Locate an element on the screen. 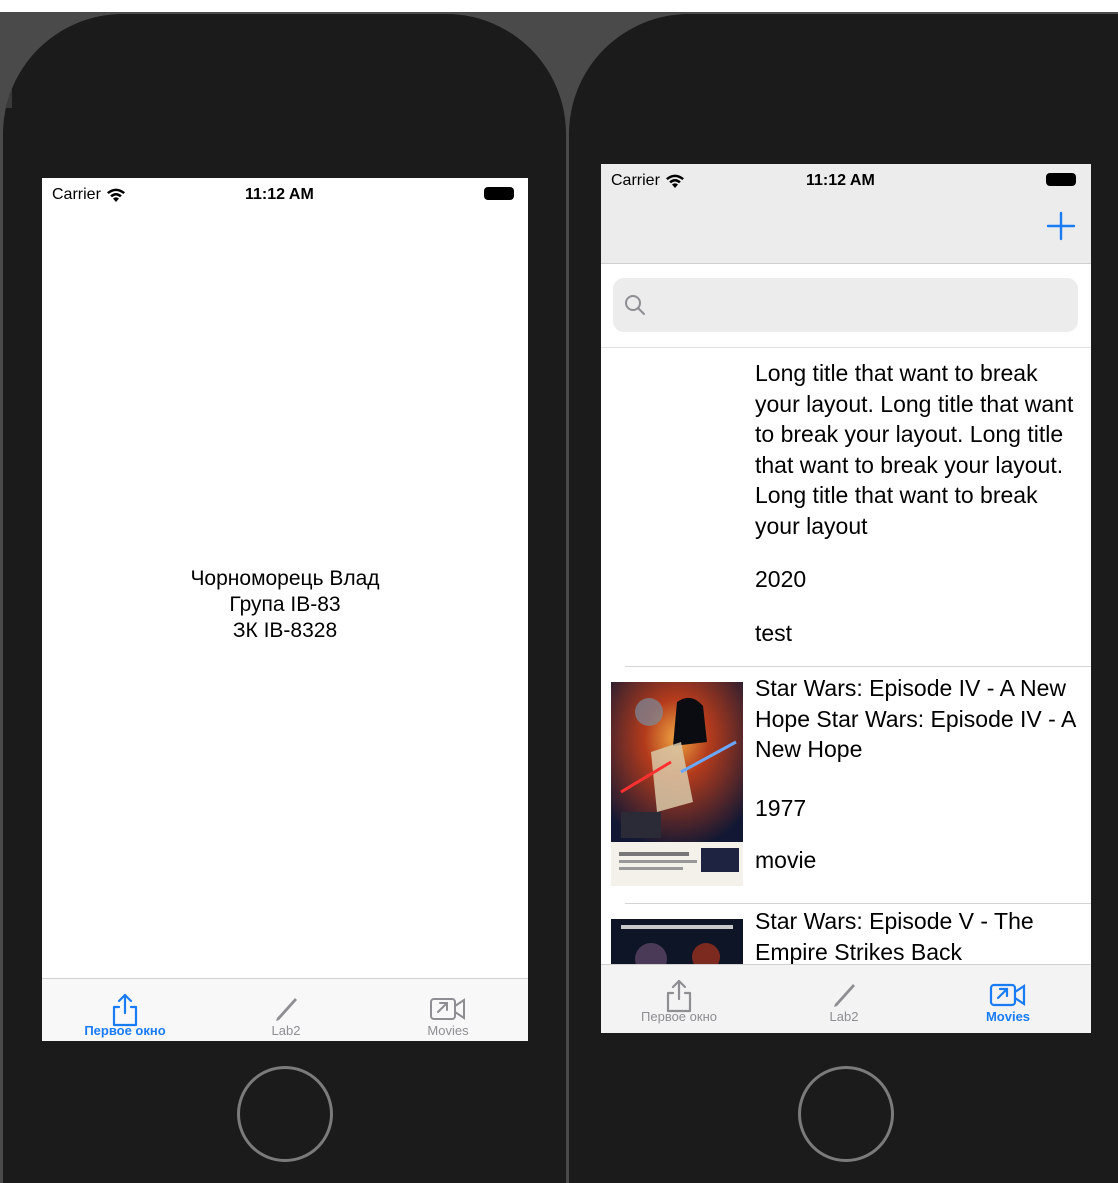  movie-year: 2020 is located at coordinates (781, 579).